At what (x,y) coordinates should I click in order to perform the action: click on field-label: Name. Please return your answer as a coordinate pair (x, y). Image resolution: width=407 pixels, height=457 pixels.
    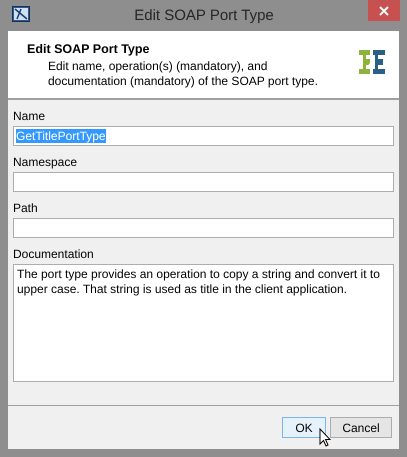
    Looking at the image, I should click on (29, 116).